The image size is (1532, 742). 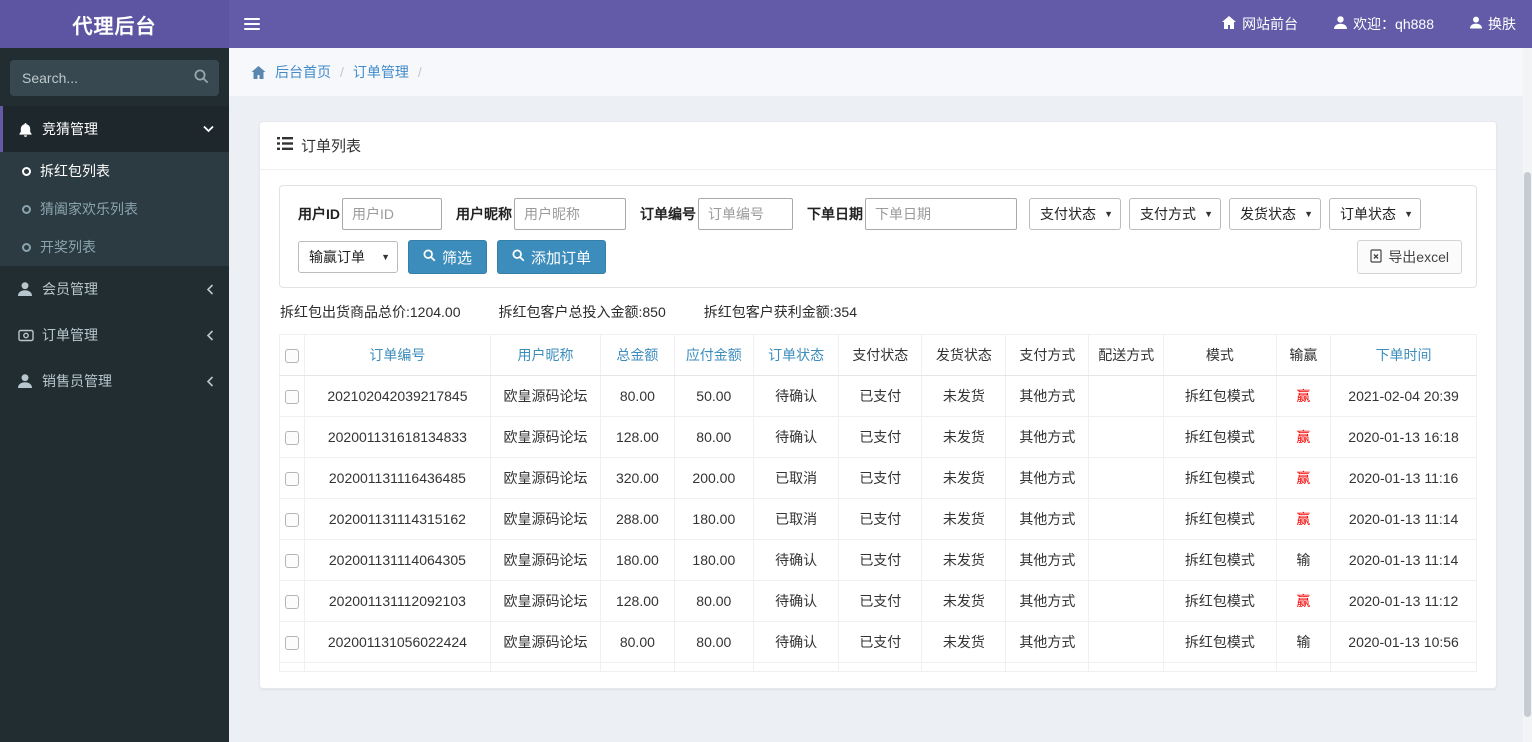 I want to click on add-order-button: 添加订单, so click(x=552, y=257).